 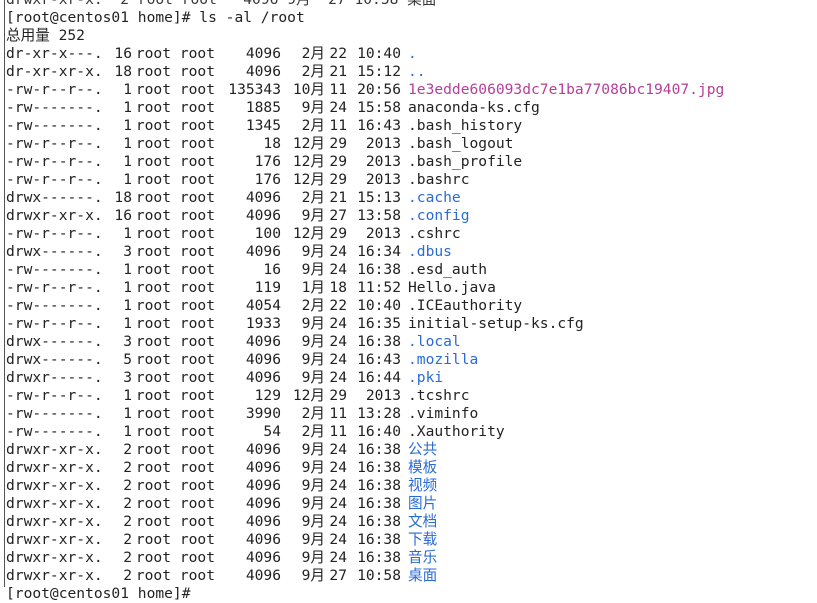 What do you see at coordinates (411, 234) in the screenshot?
I see `listing-row: -rw-r--r--. 1 root root 100 12月 29 2013 .cshrc` at bounding box center [411, 234].